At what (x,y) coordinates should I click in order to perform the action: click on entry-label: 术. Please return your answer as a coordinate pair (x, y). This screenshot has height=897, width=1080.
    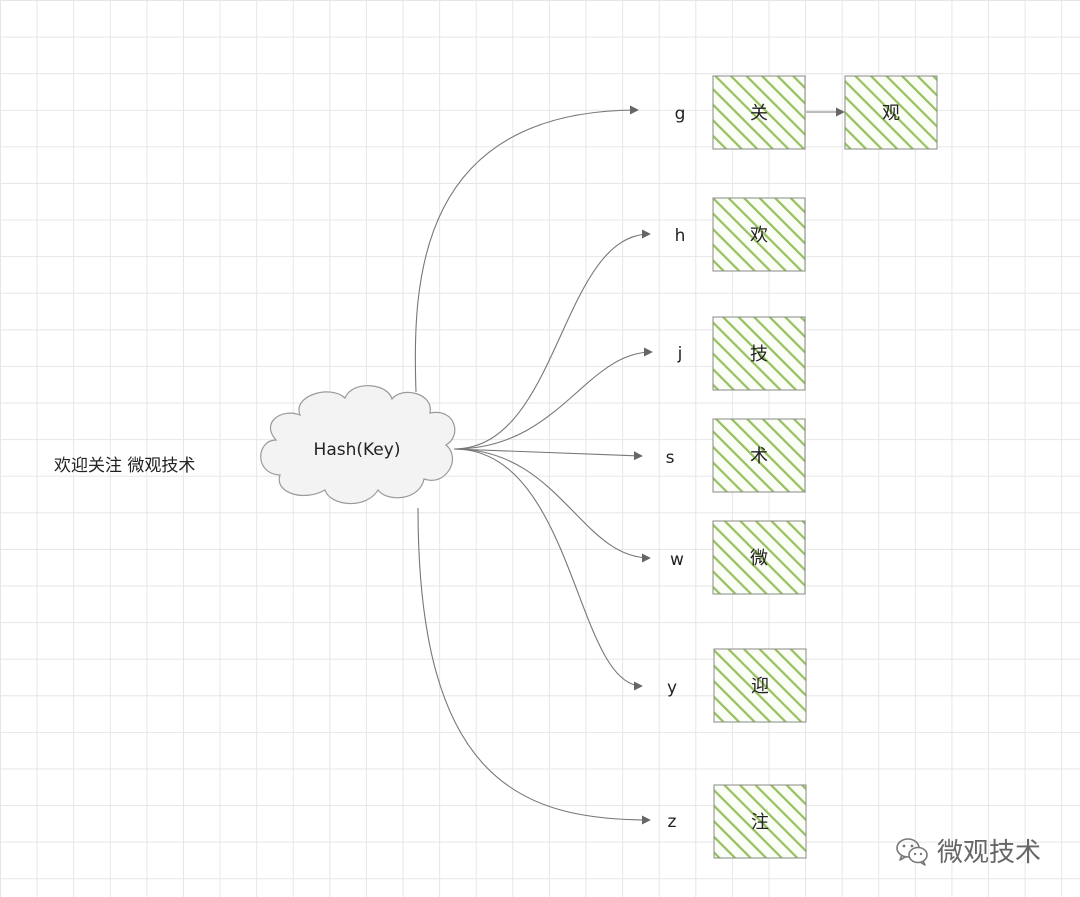
    Looking at the image, I should click on (759, 456).